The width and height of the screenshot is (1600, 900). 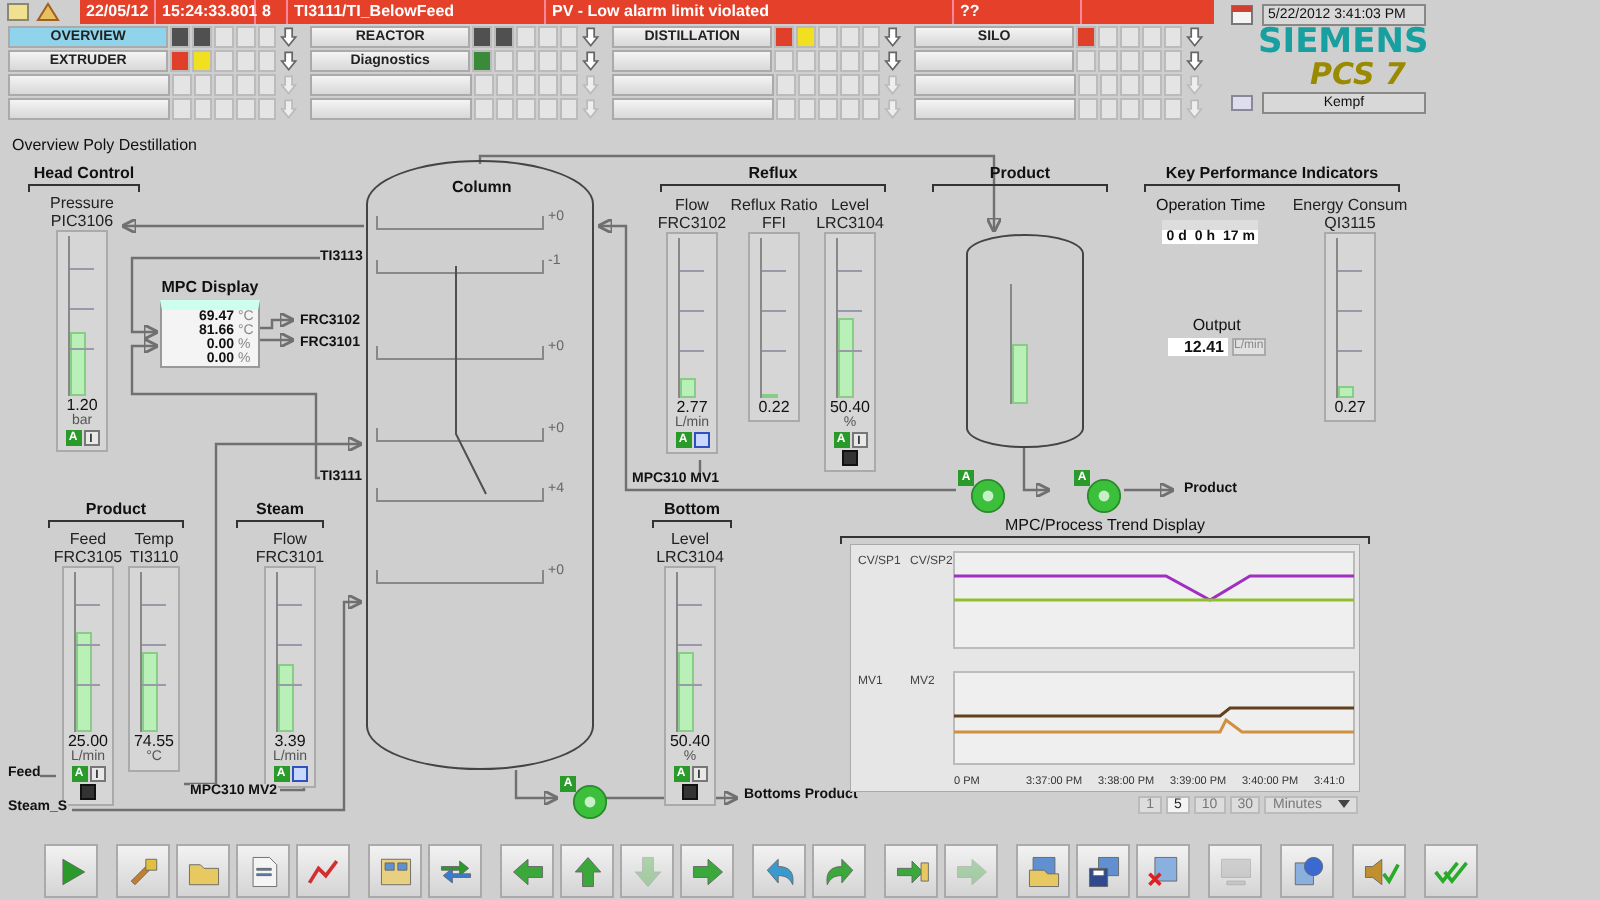 What do you see at coordinates (1350, 223) in the screenshot?
I see `bar-tag: QI3115` at bounding box center [1350, 223].